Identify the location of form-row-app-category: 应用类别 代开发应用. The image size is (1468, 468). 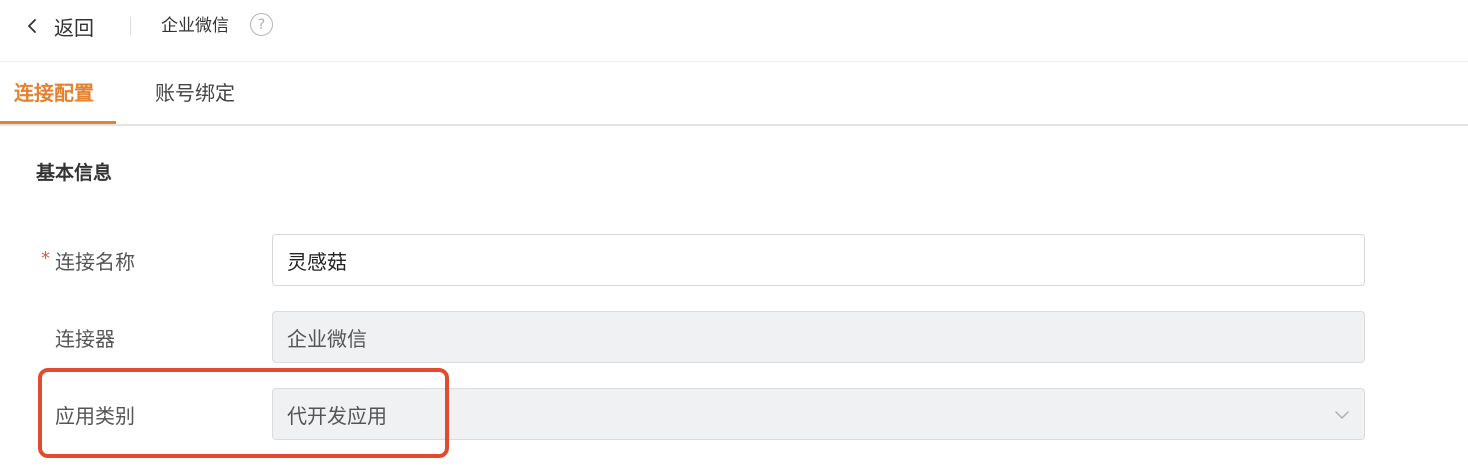
(734, 414).